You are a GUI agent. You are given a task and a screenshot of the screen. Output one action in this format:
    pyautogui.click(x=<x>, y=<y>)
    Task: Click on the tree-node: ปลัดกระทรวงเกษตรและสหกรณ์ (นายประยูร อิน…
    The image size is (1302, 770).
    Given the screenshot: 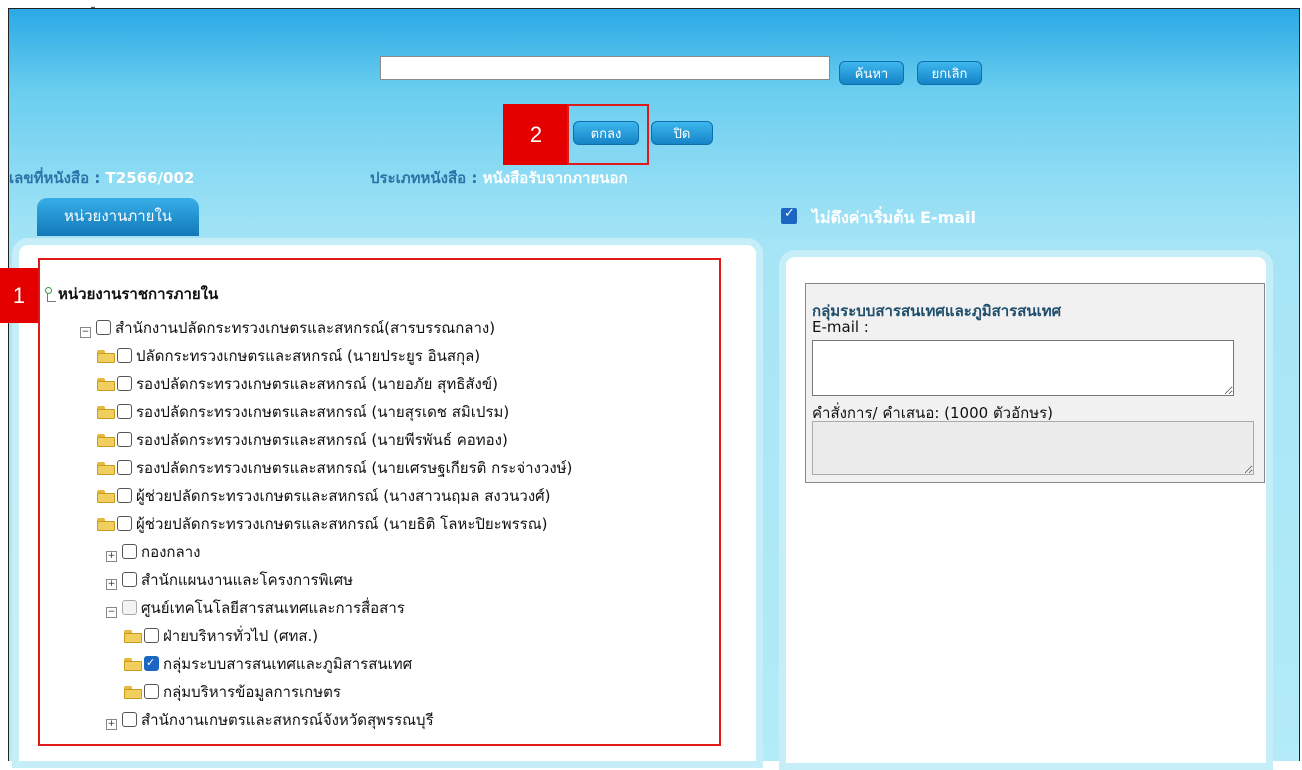 What is the action you would take?
    pyautogui.click(x=288, y=356)
    